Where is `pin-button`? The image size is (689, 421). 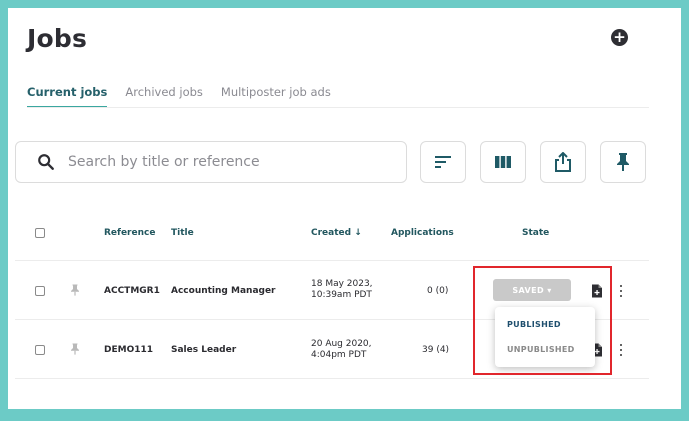
pin-button is located at coordinates (623, 162).